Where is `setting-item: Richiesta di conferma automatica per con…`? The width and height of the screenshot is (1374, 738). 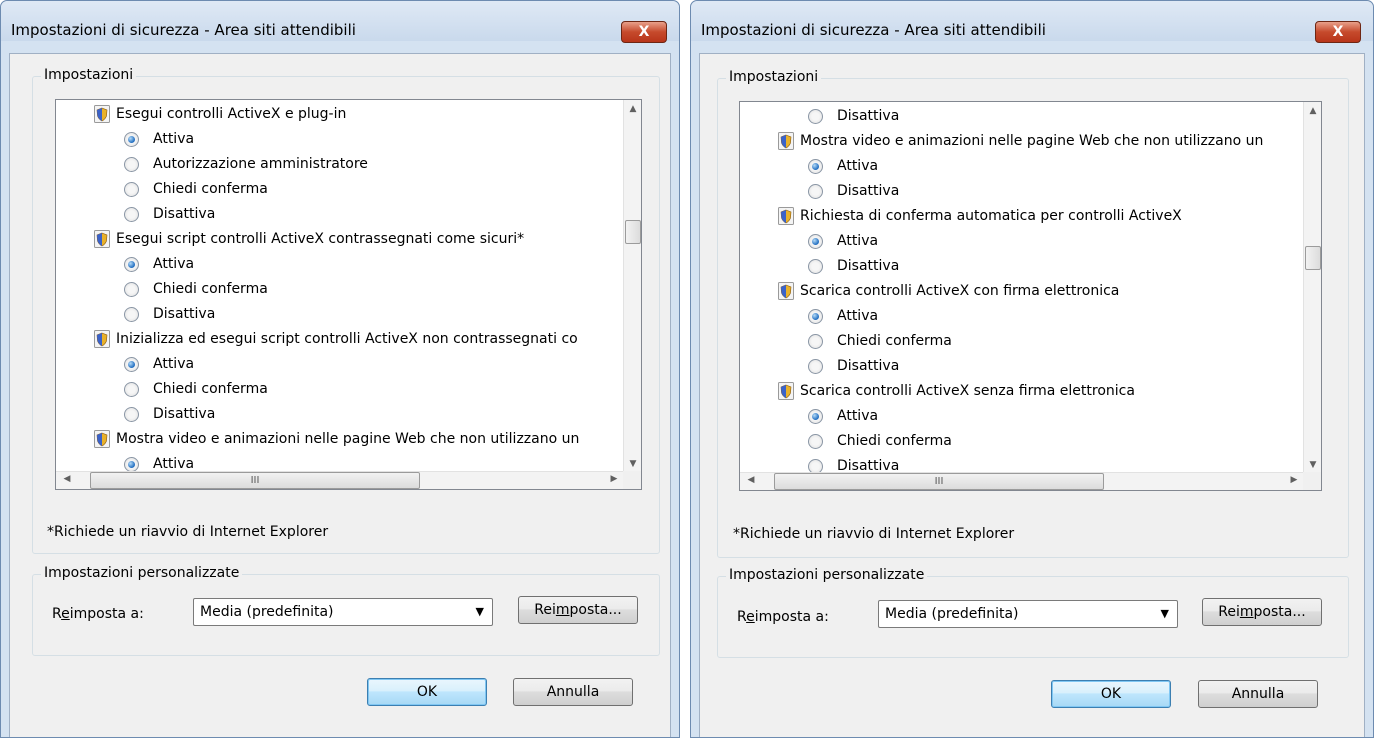
setting-item: Richiesta di conferma automatica per con… is located at coordinates (980, 216).